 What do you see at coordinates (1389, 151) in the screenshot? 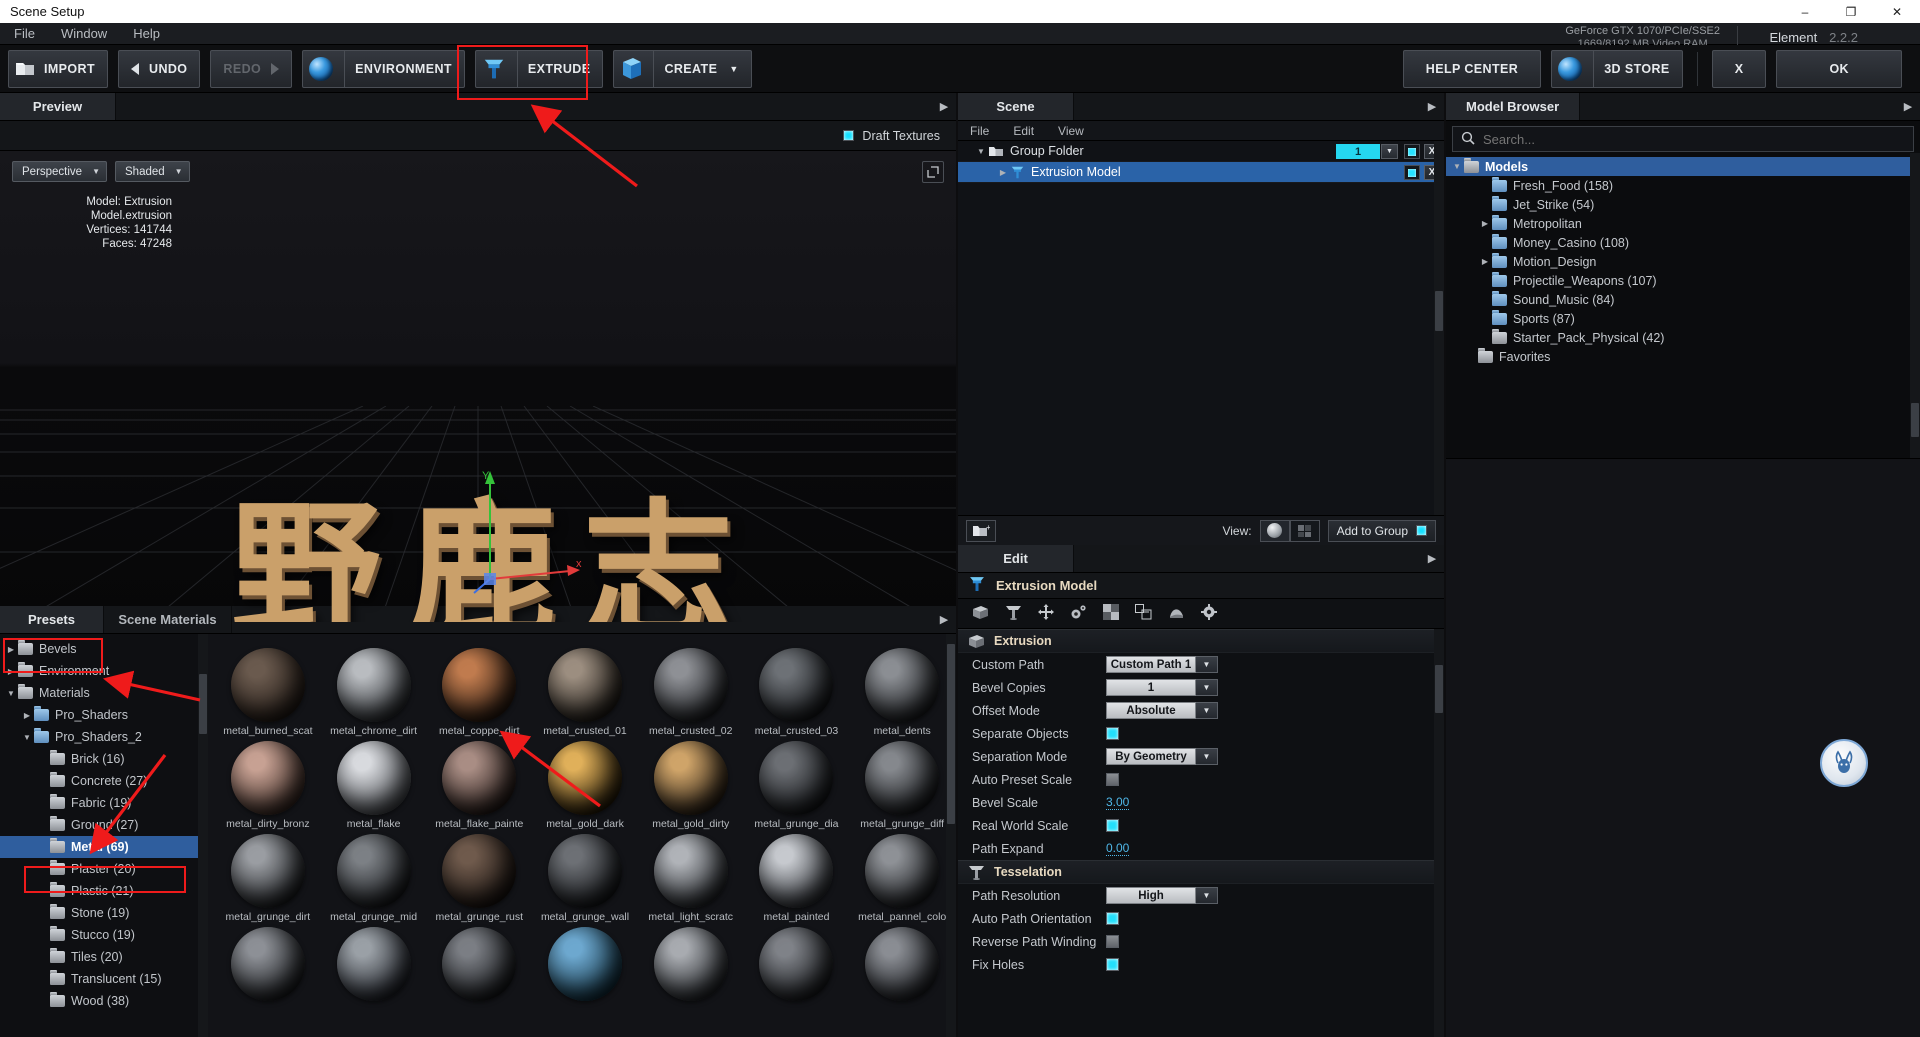
I see `chevron-down-icon: ▼` at bounding box center [1389, 151].